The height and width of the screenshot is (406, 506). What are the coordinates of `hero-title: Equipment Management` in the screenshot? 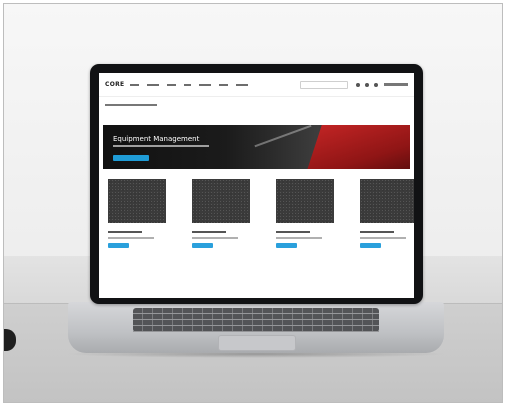 It's located at (156, 139).